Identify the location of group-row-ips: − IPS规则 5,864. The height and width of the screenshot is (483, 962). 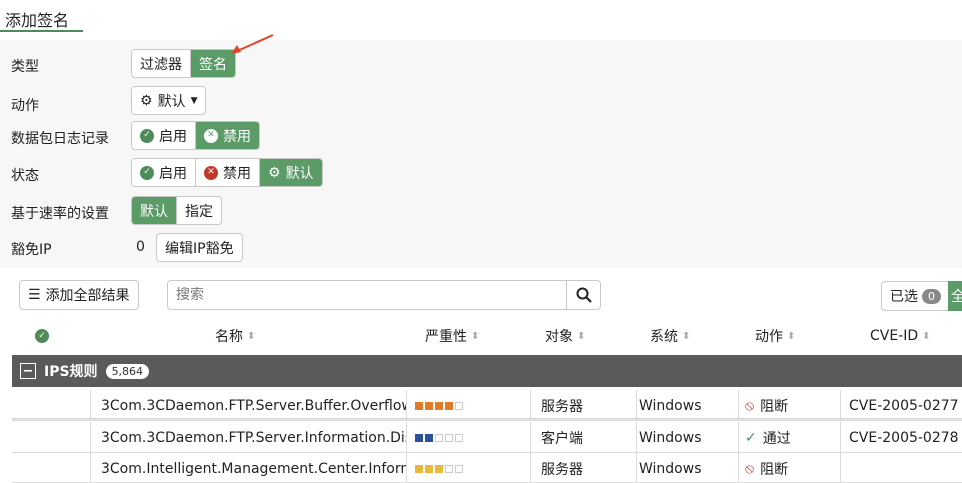
(487, 371).